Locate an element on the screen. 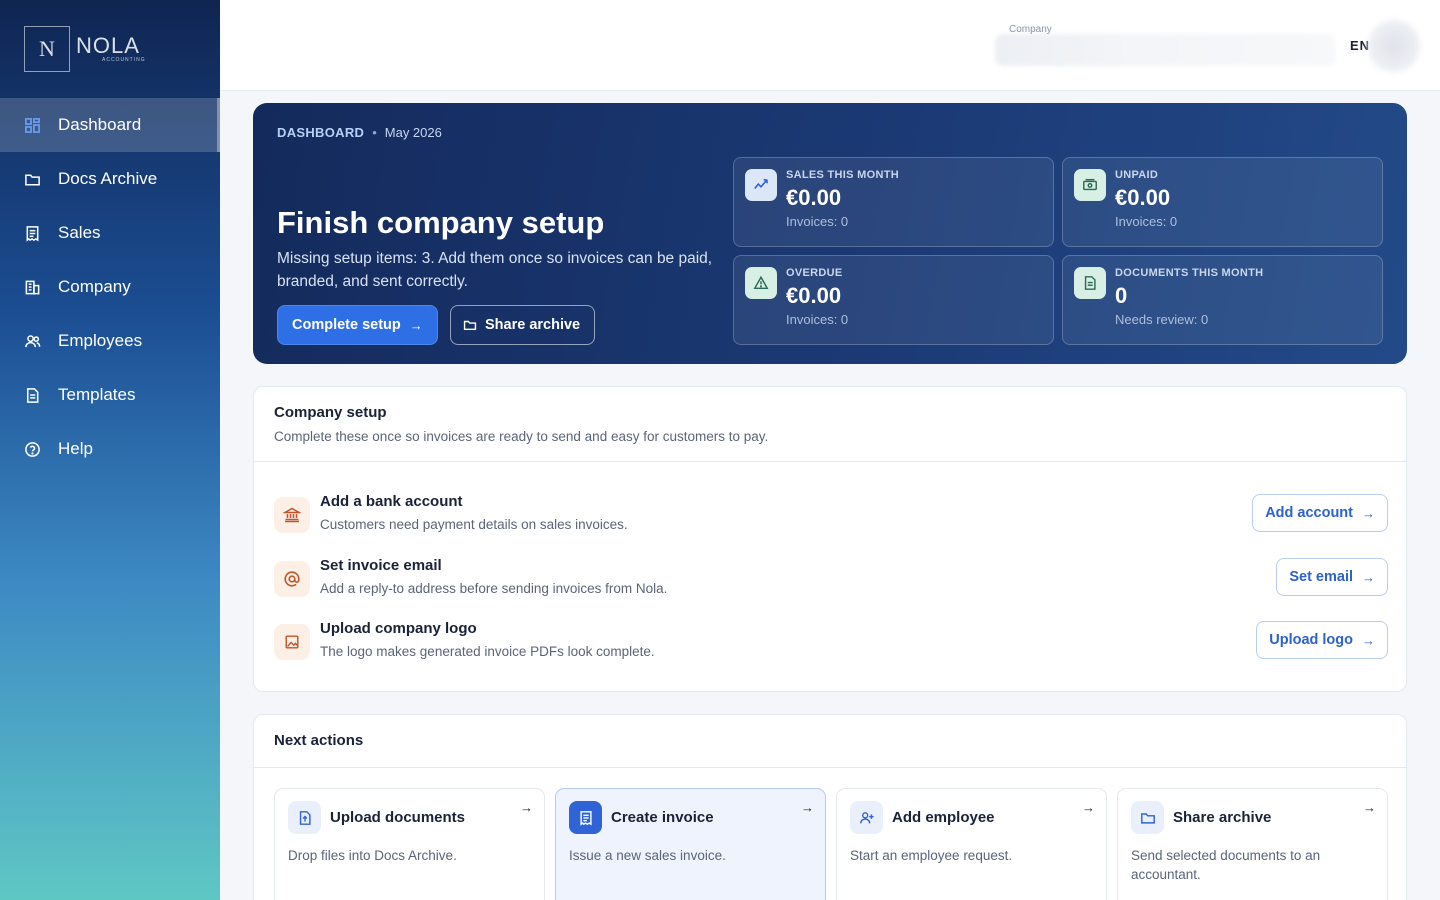  bank-icon is located at coordinates (292, 515).